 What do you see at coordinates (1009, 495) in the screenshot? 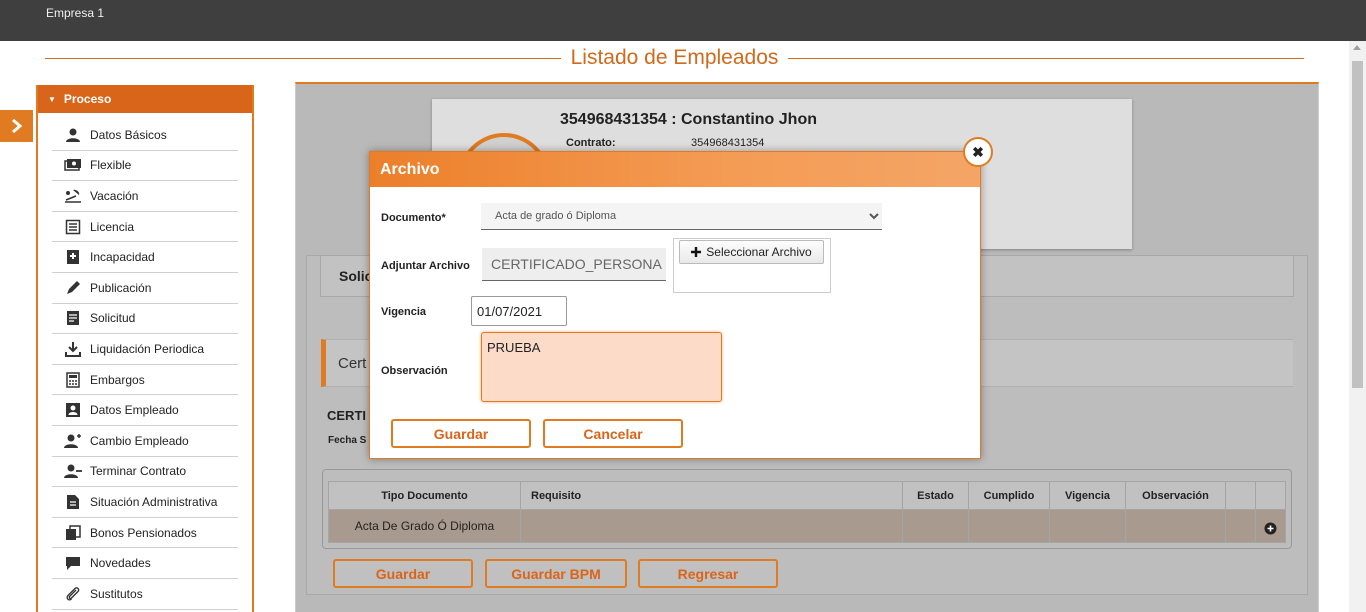
I see `column-header: Cumplido` at bounding box center [1009, 495].